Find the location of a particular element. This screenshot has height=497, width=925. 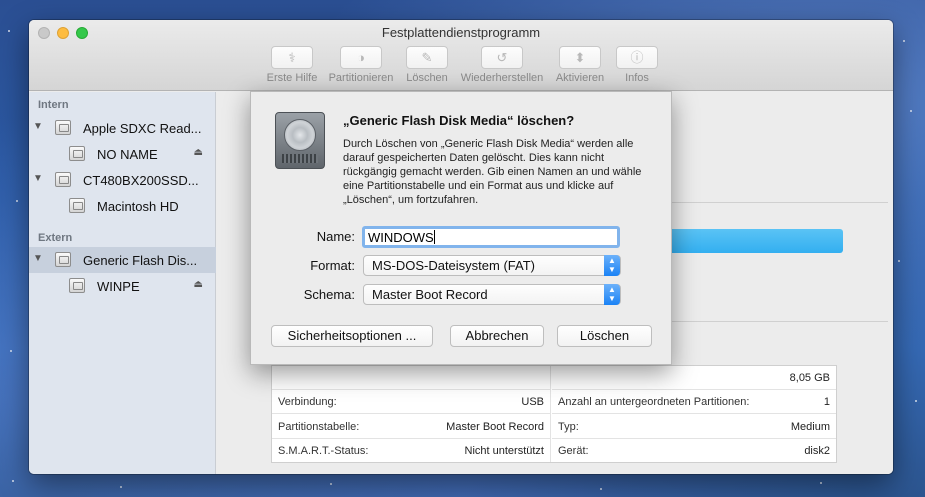

first-aid-button: ⚕ Erste Hilfe is located at coordinates (292, 65).